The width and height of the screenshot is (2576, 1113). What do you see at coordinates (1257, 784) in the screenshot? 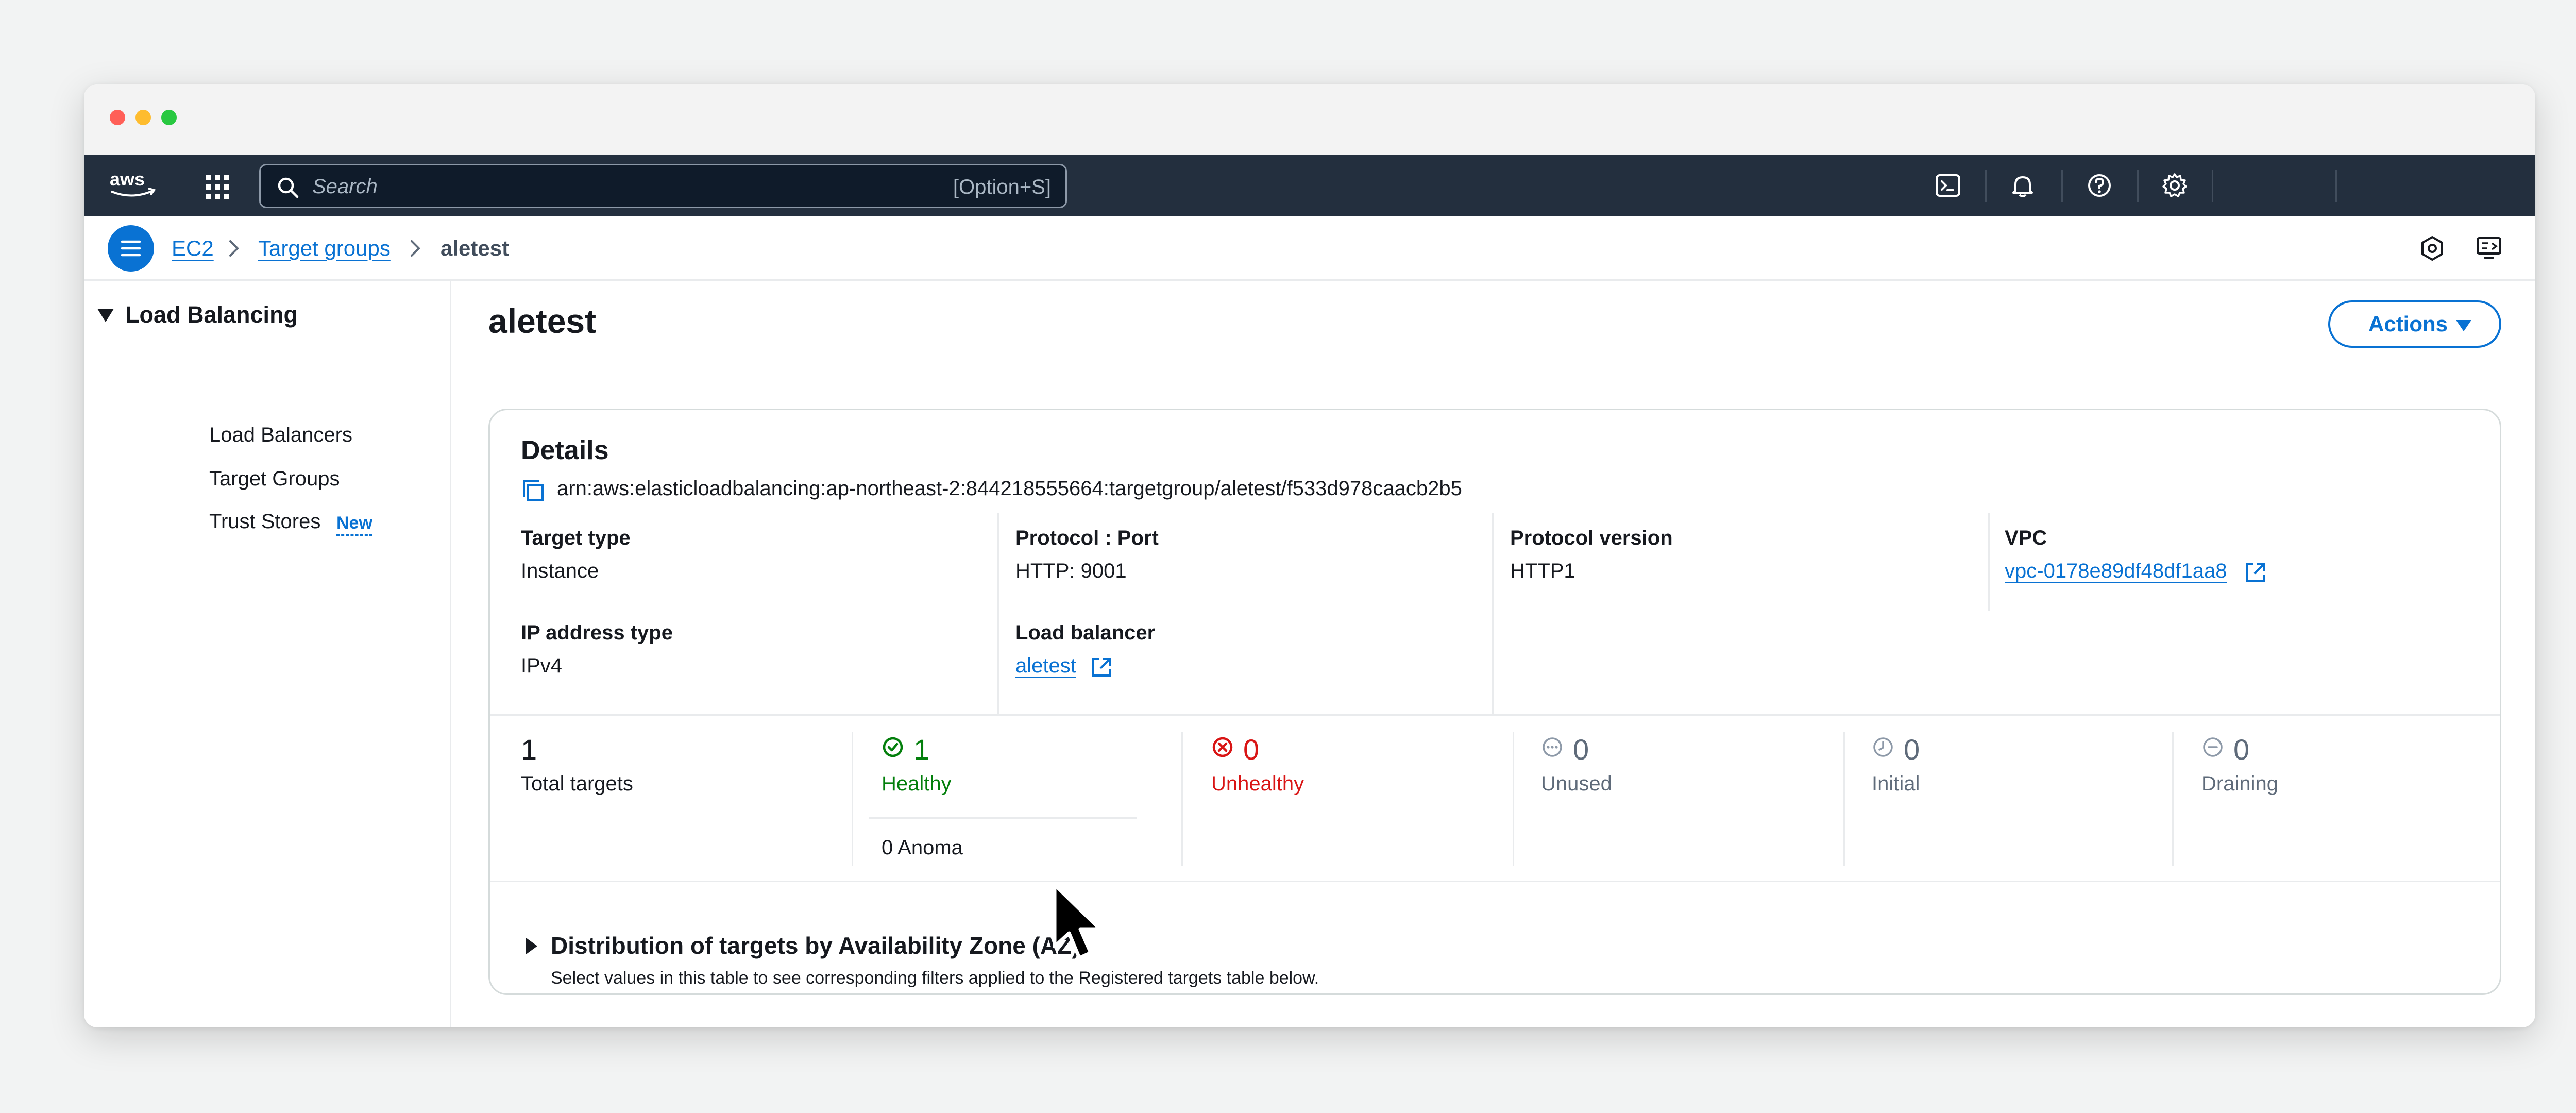
I see `unhealthy-label: Unhealthy` at bounding box center [1257, 784].